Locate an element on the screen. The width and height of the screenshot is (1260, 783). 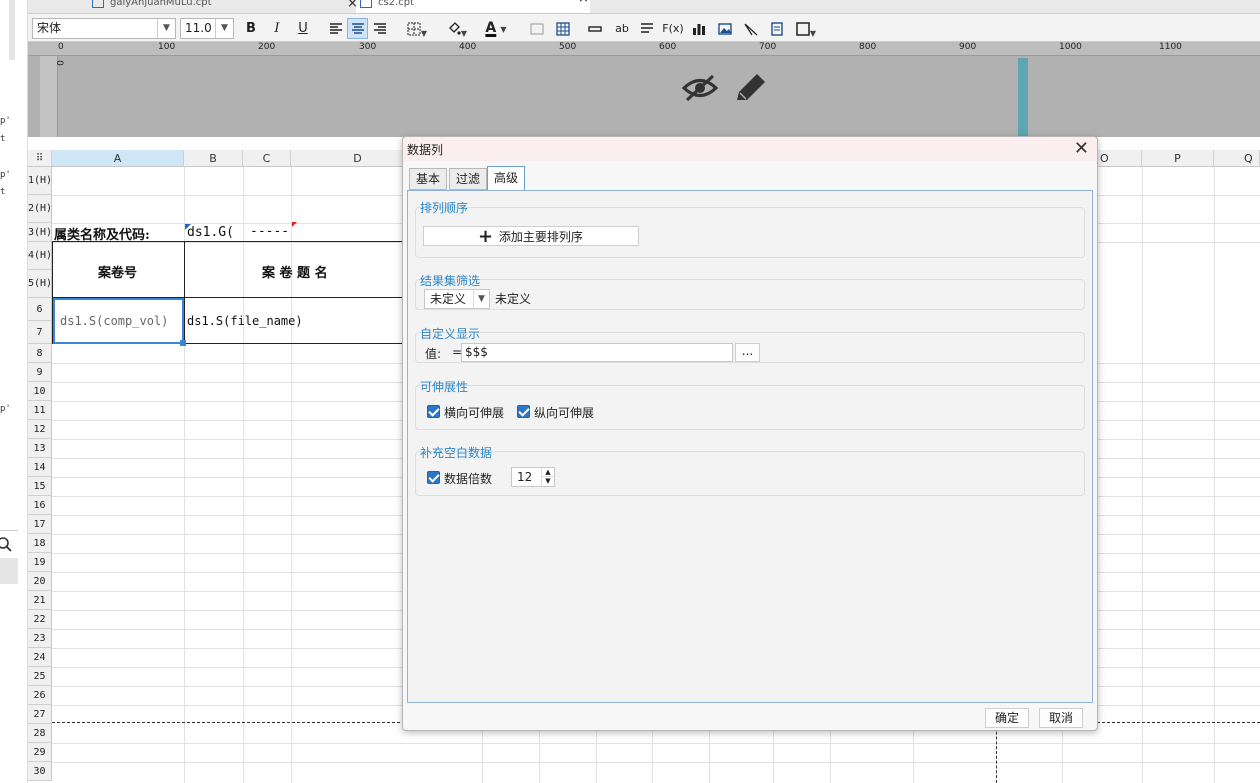
cell-a6: ds1.S(comp_vol) is located at coordinates (114, 321).